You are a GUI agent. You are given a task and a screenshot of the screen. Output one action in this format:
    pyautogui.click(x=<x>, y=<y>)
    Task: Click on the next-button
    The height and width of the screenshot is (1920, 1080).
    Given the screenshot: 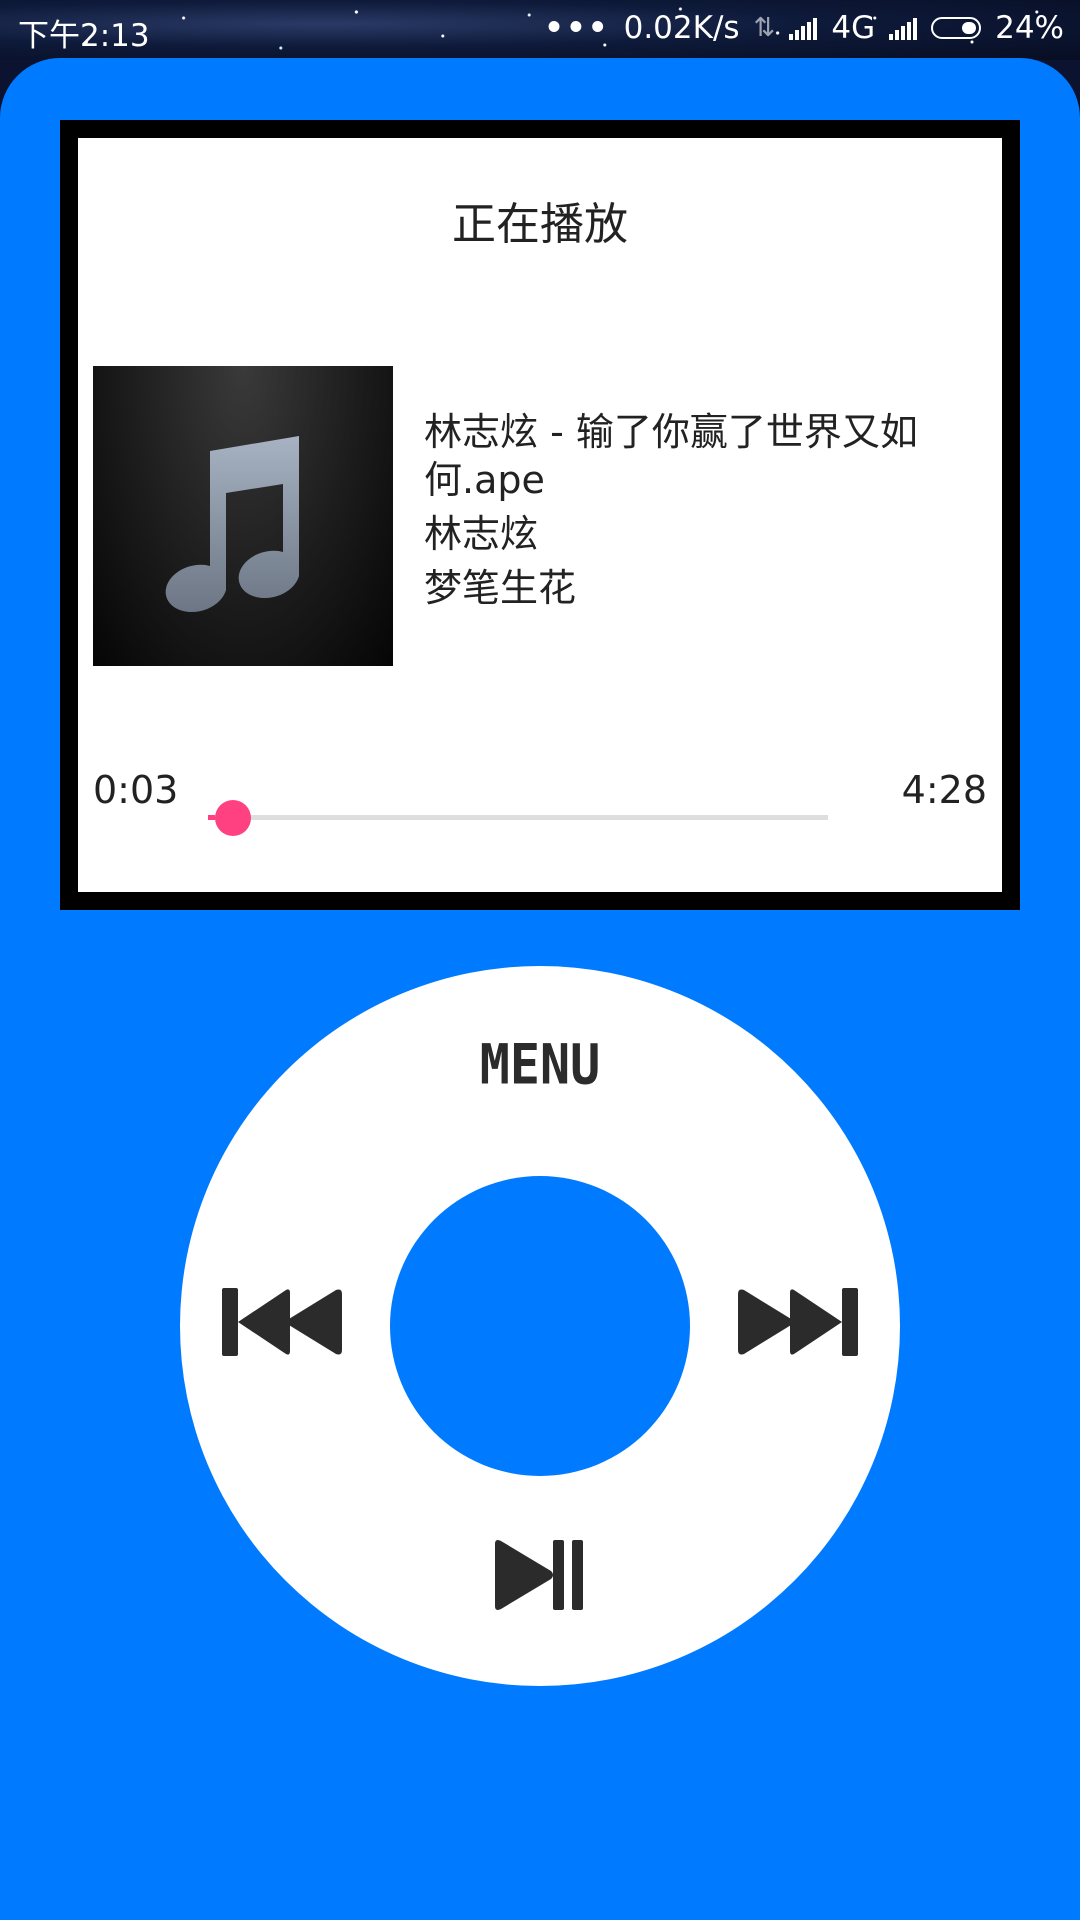 What is the action you would take?
    pyautogui.click(x=798, y=1322)
    